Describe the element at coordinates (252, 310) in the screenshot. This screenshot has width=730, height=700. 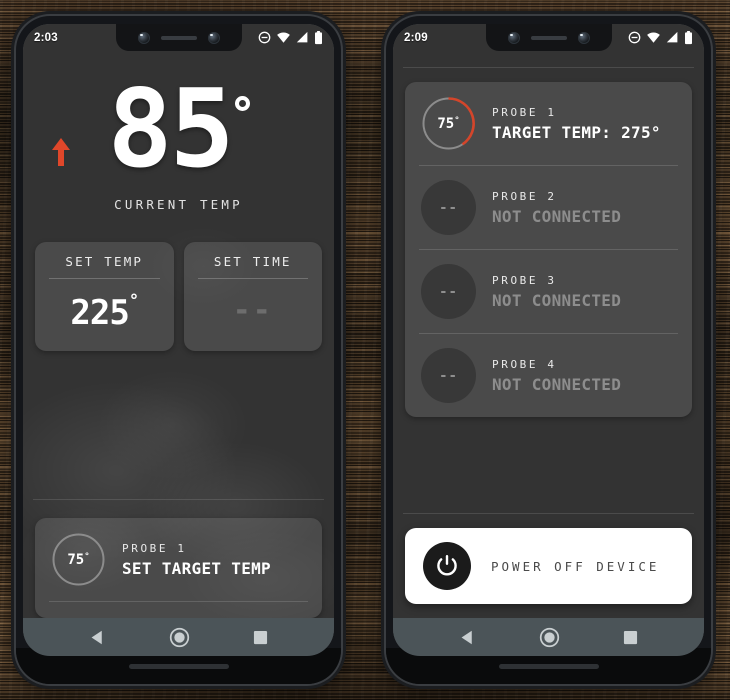
I see `set-time-value: --` at that location.